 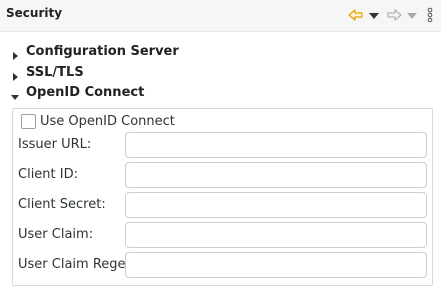 What do you see at coordinates (55, 72) in the screenshot?
I see `section-label: SSL/TLS` at bounding box center [55, 72].